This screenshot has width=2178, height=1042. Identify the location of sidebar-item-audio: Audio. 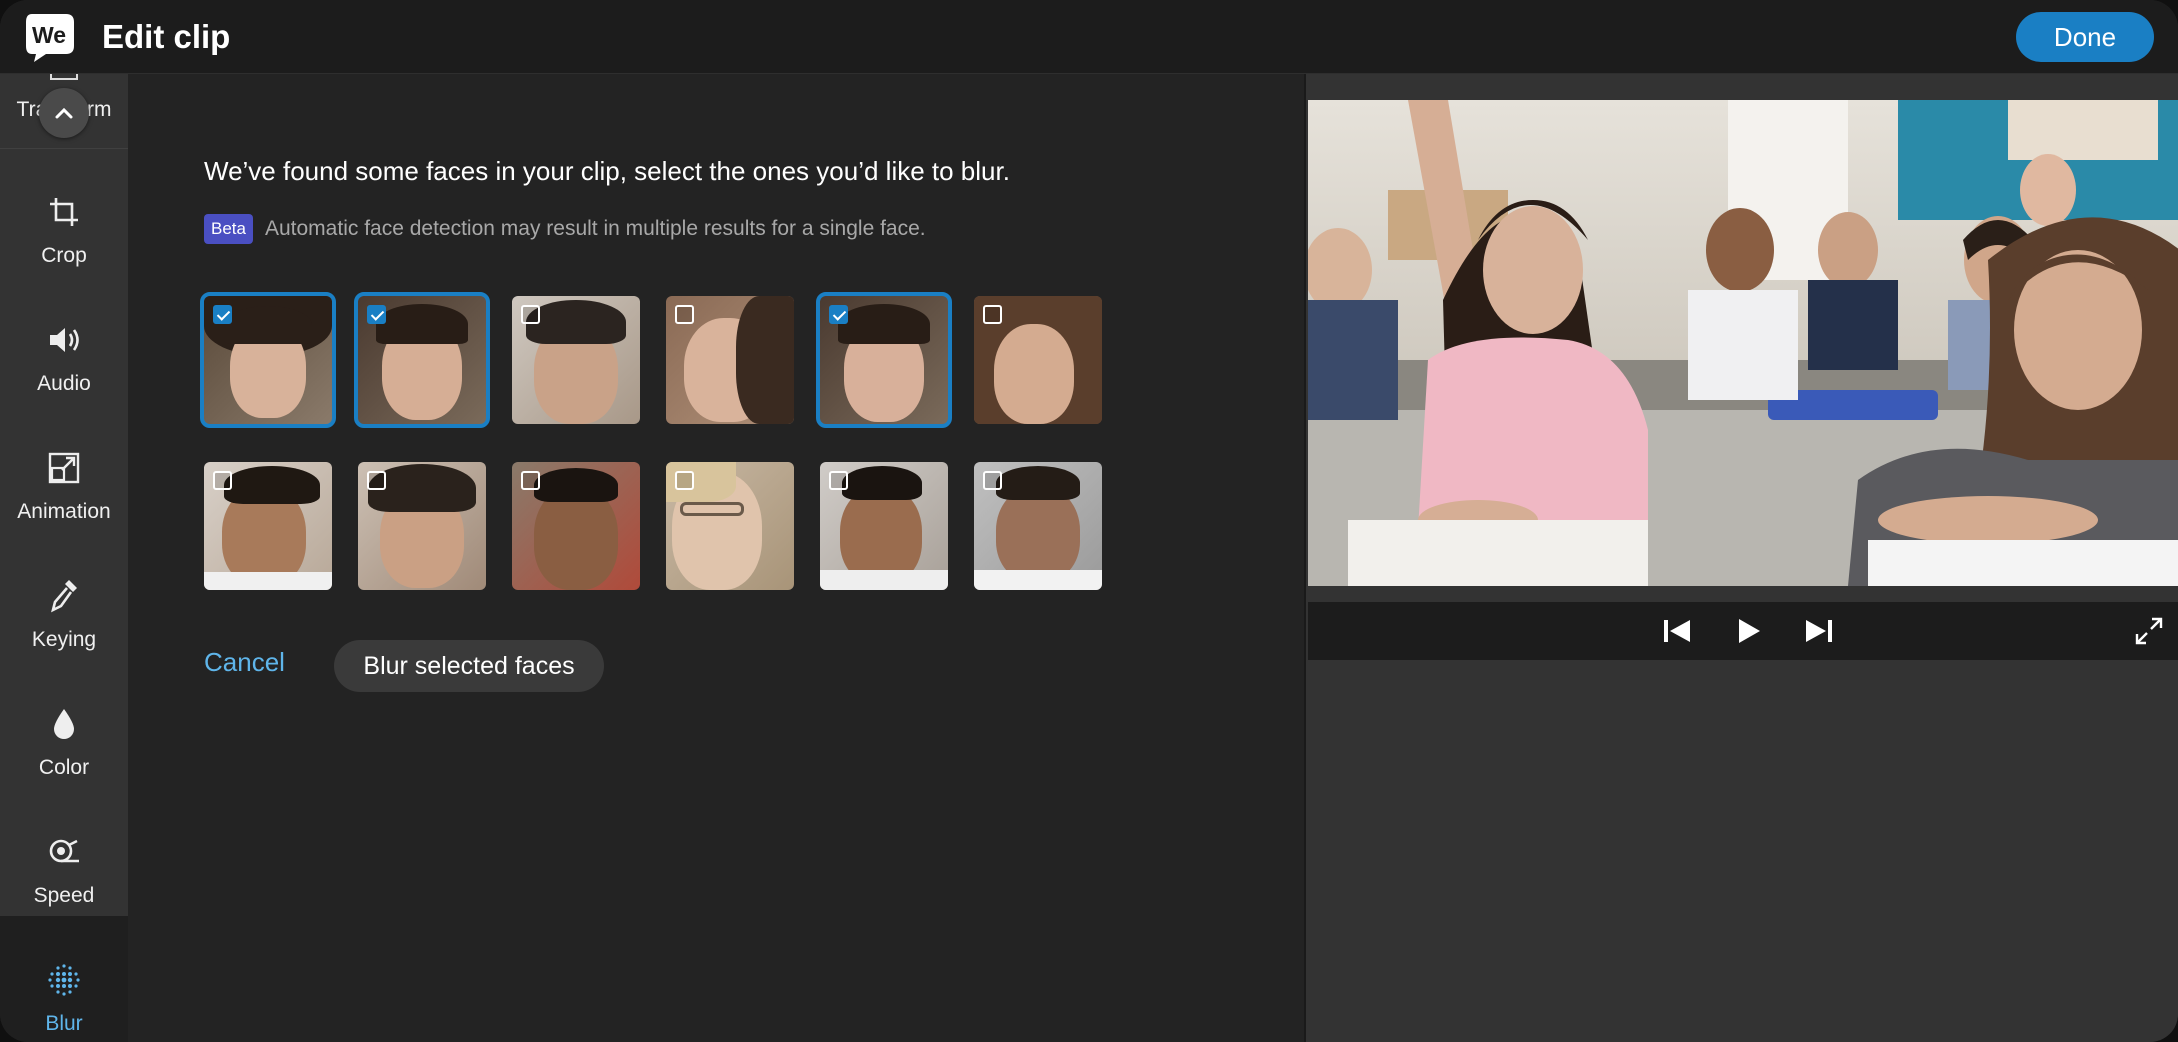
(64, 356).